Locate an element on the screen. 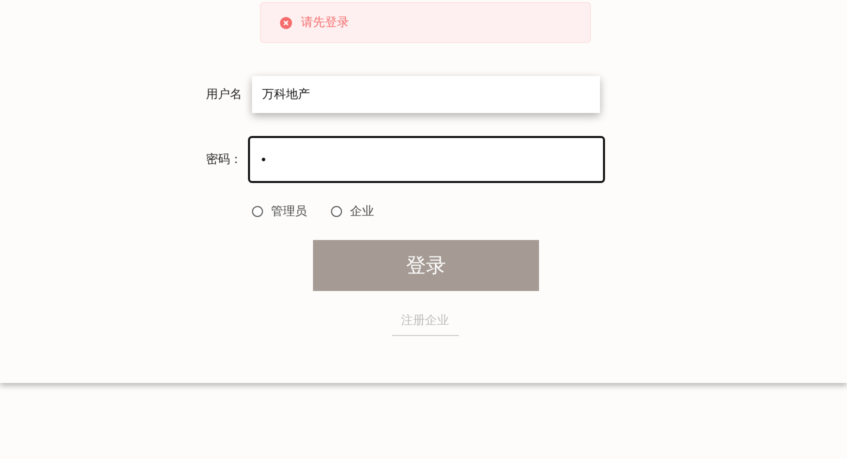 The image size is (847, 459). field-label: 用户名 is located at coordinates (224, 94).